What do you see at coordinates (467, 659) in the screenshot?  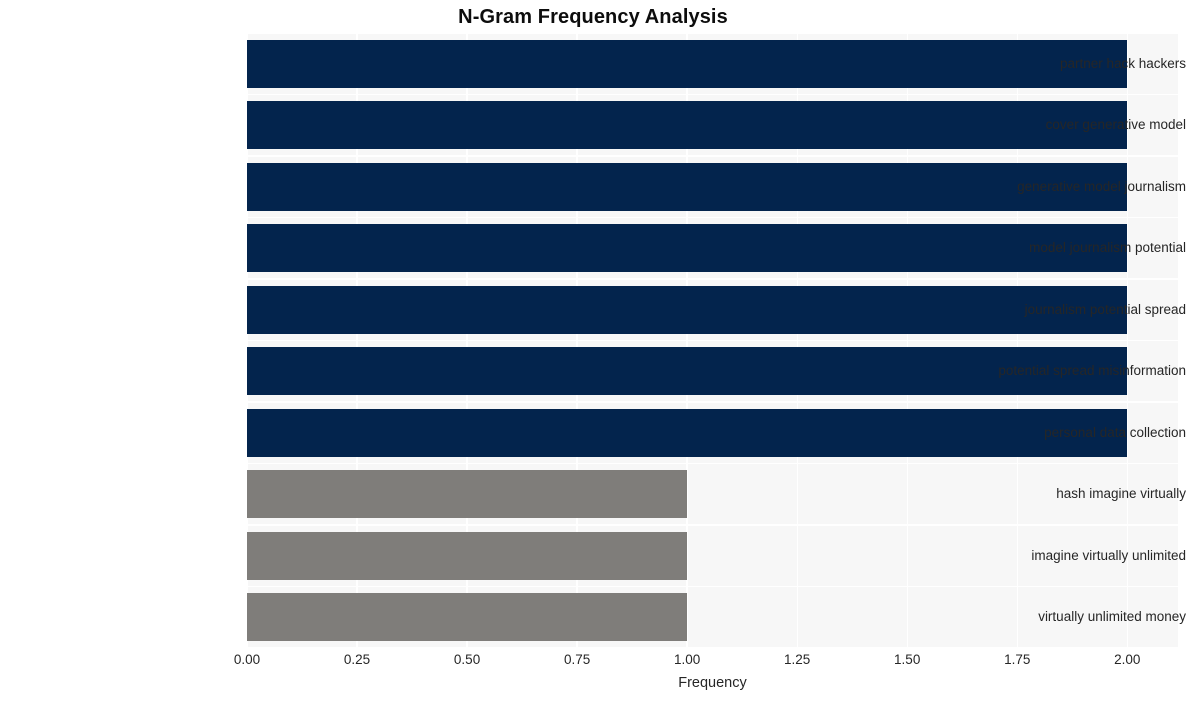 I see `x-tick-label: 0.50` at bounding box center [467, 659].